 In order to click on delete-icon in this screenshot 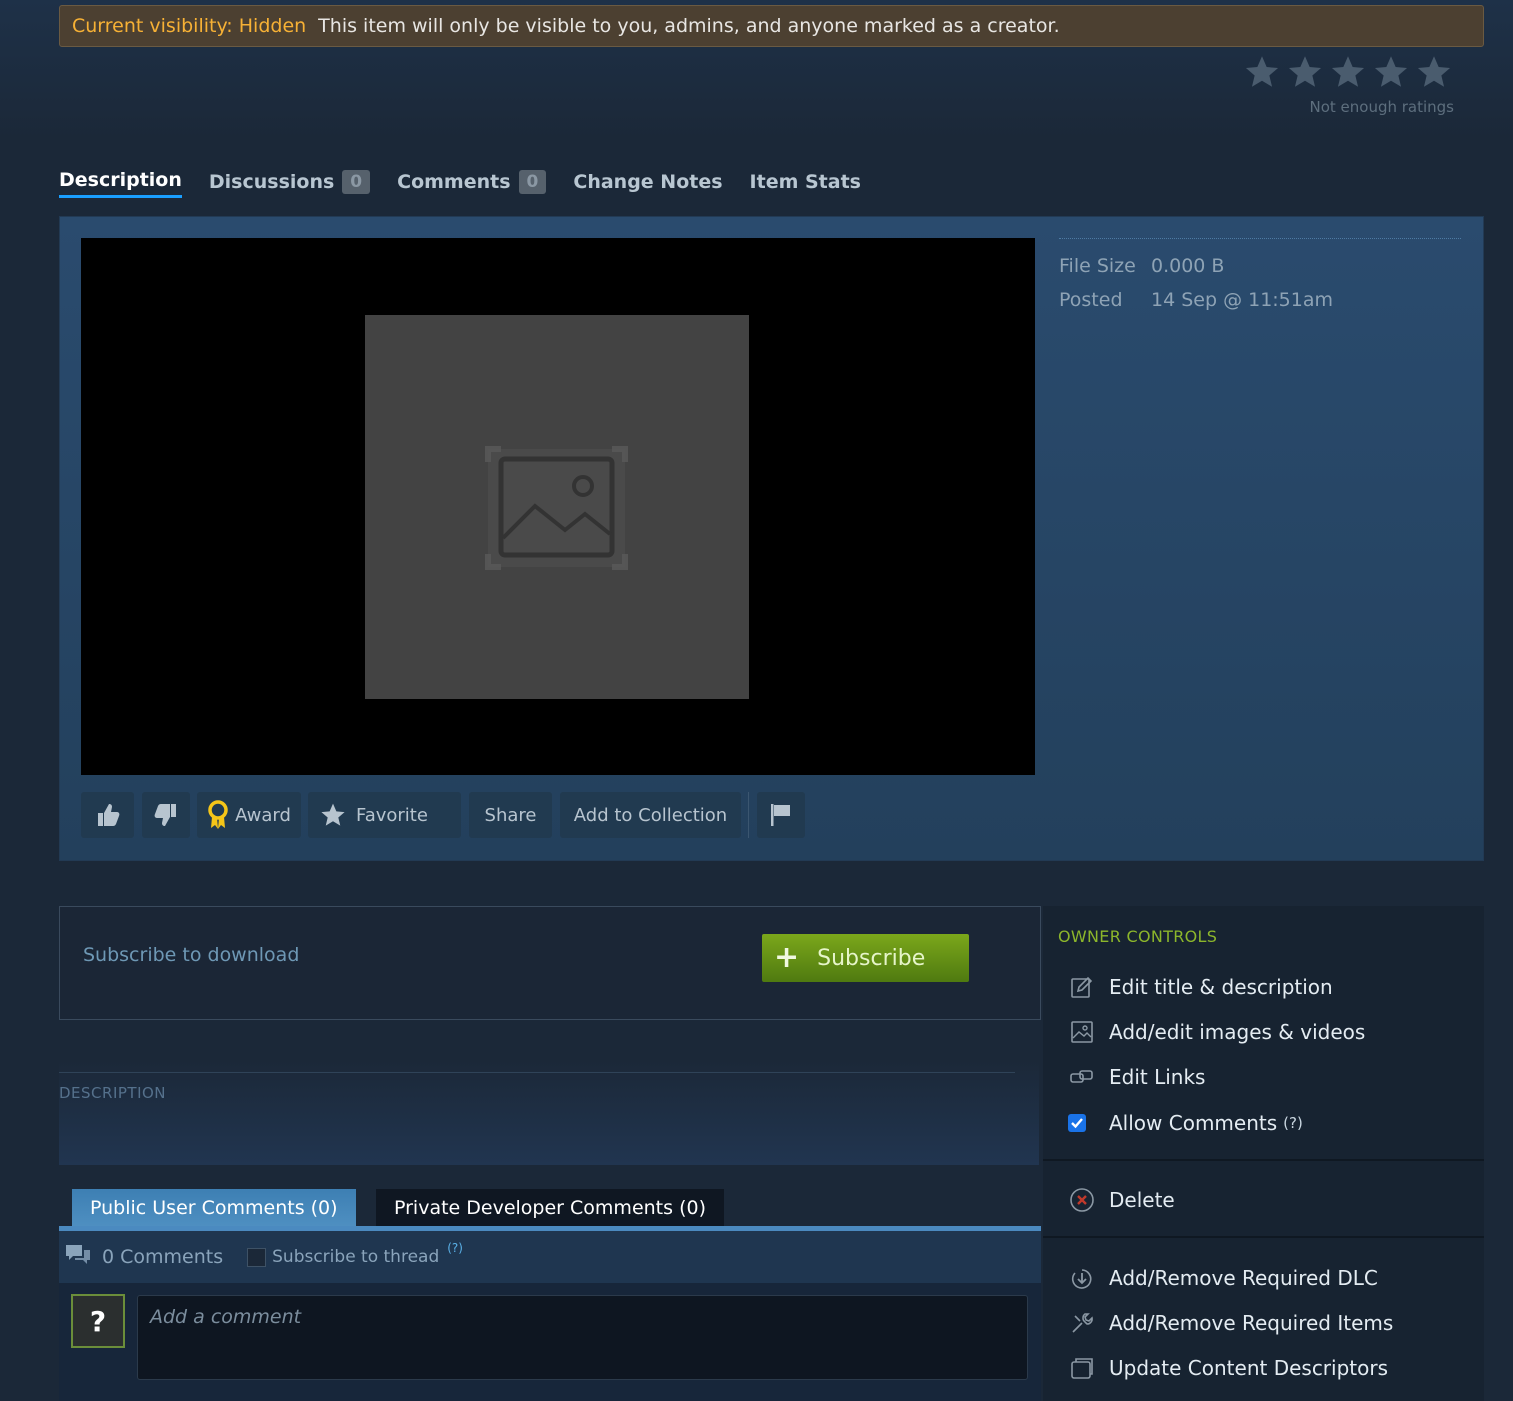, I will do `click(1082, 1200)`.